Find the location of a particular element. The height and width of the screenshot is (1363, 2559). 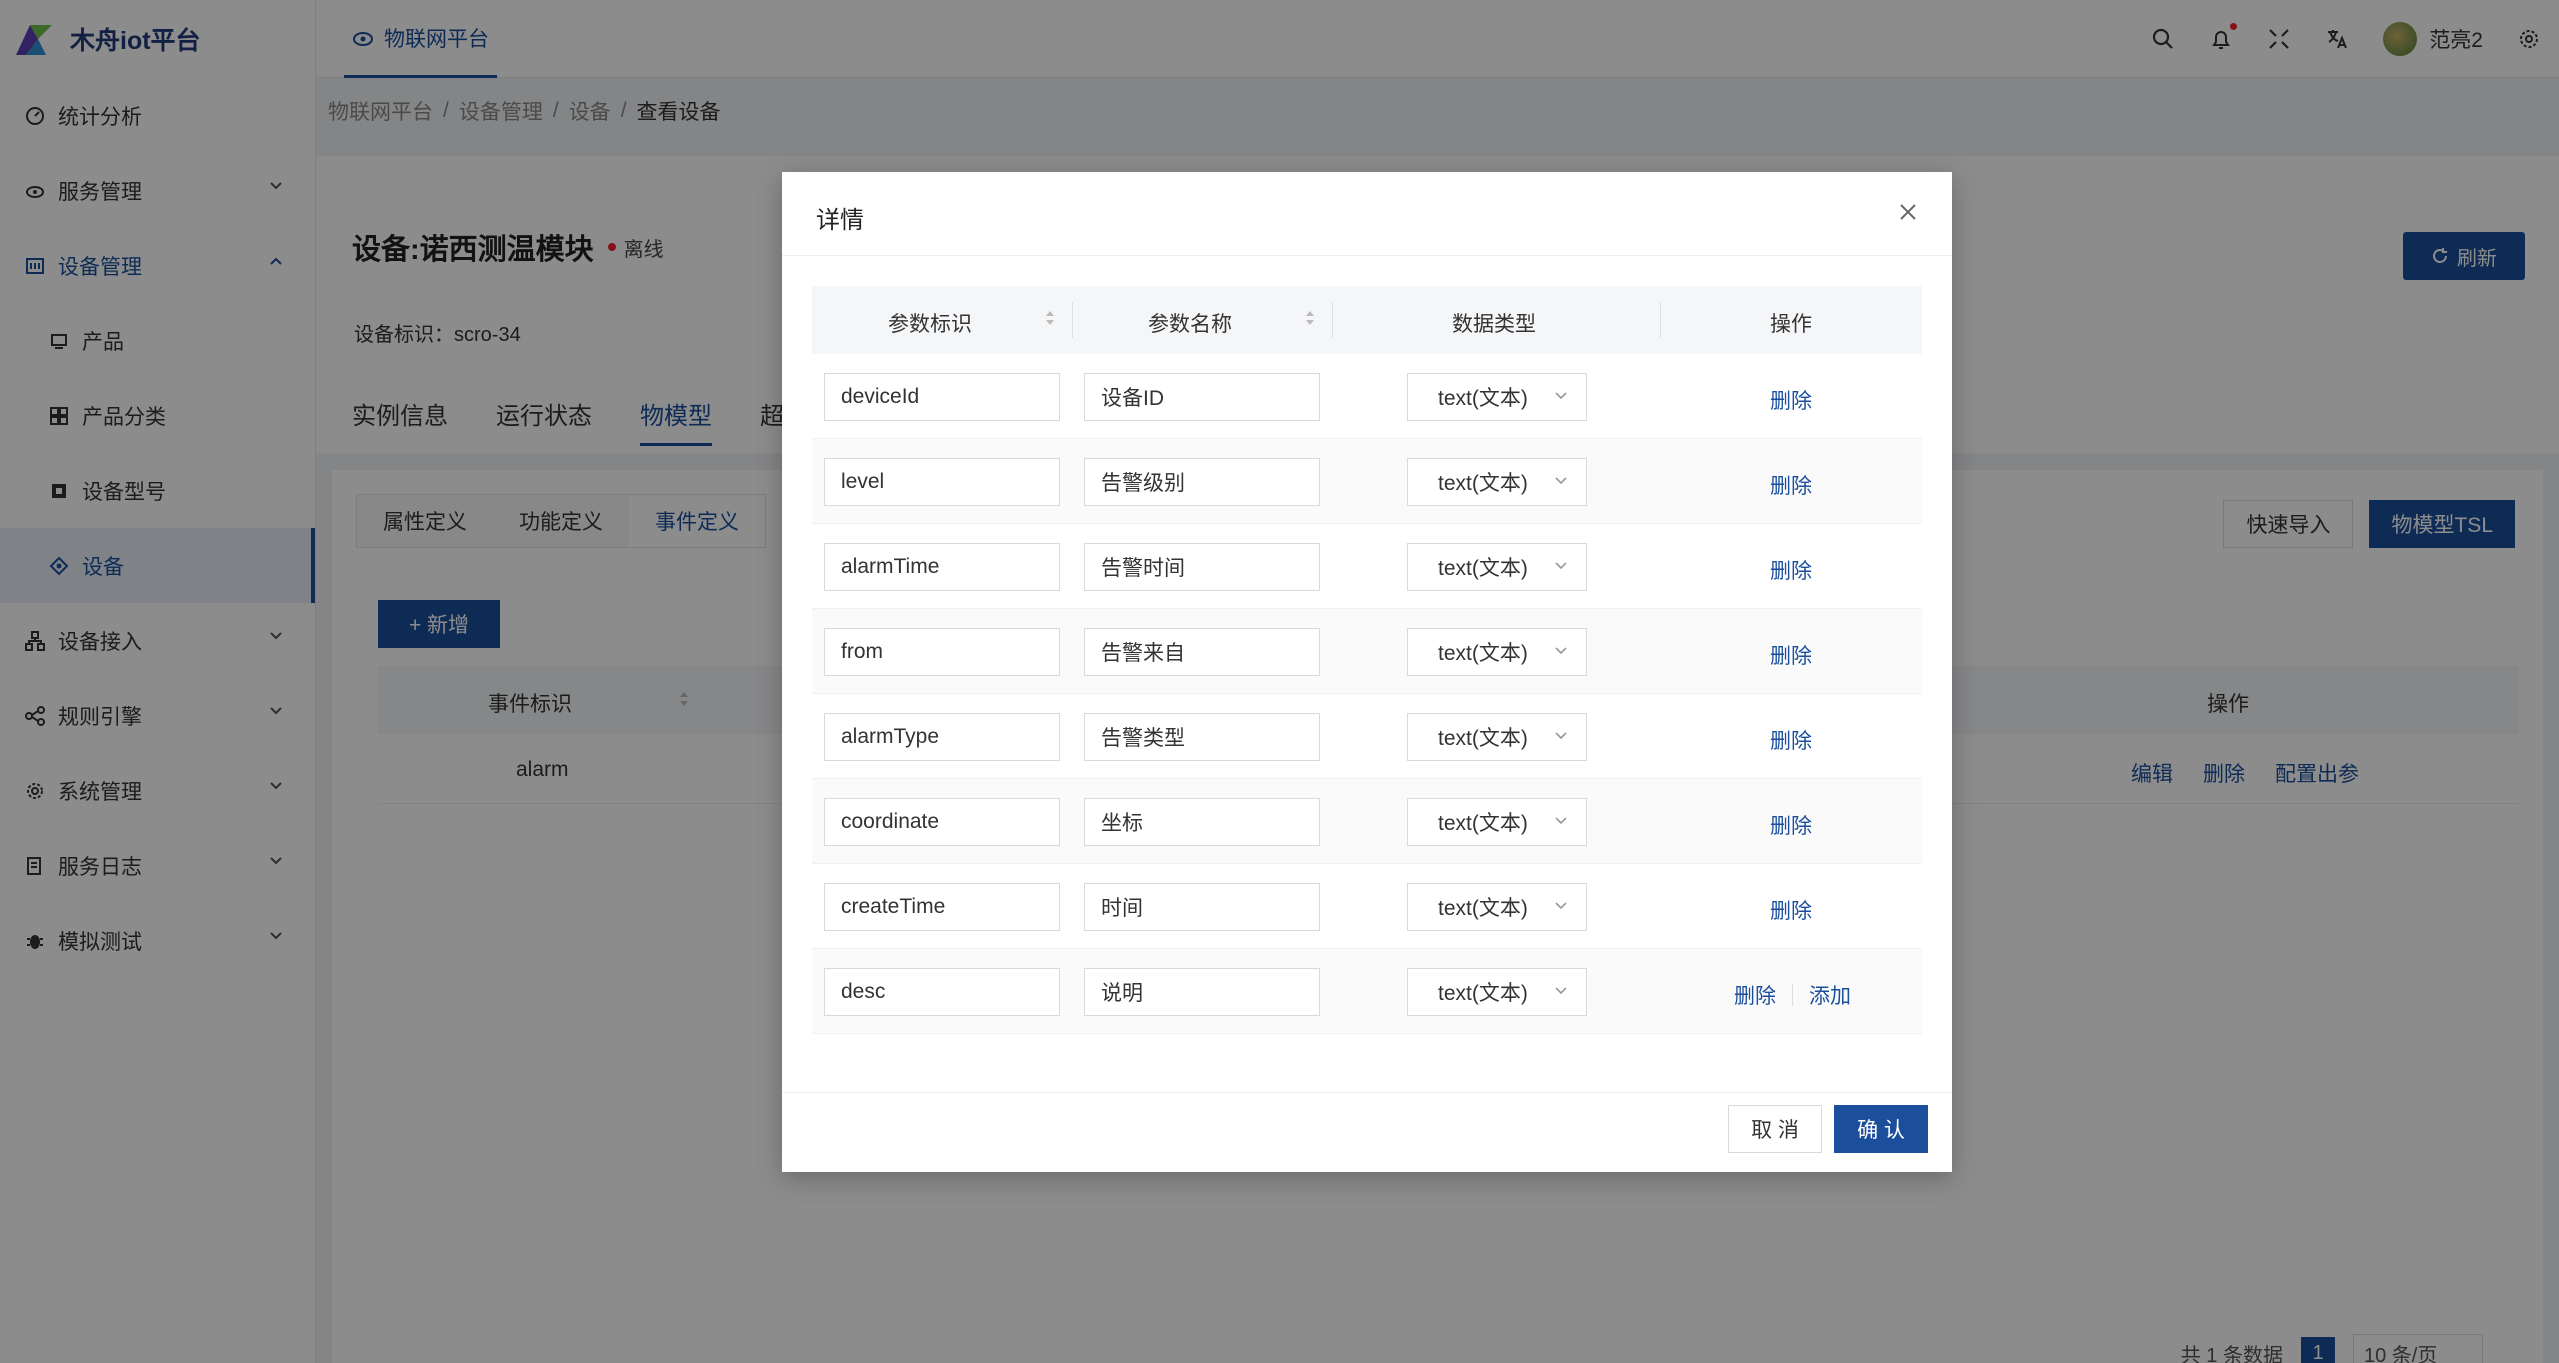

modal-header: 详情 is located at coordinates (1367, 214).